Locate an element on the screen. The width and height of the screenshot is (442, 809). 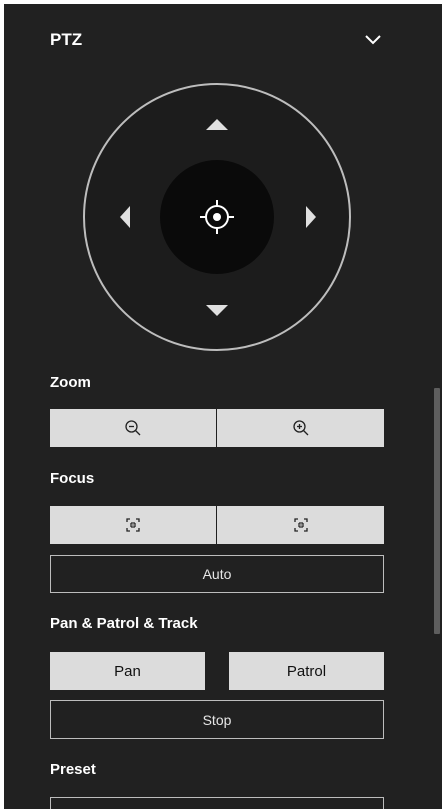
preset-select is located at coordinates (217, 803).